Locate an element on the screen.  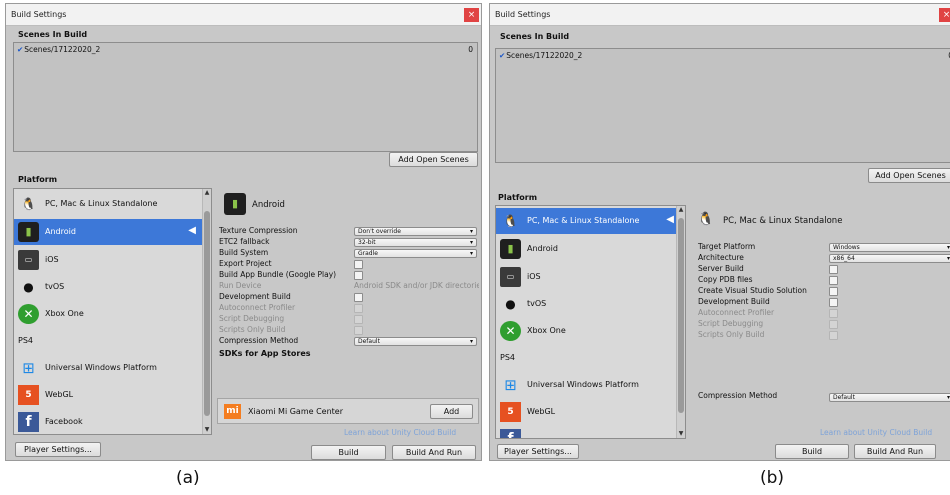
platform-item-android: ▮ Android is located at coordinates (586, 249).